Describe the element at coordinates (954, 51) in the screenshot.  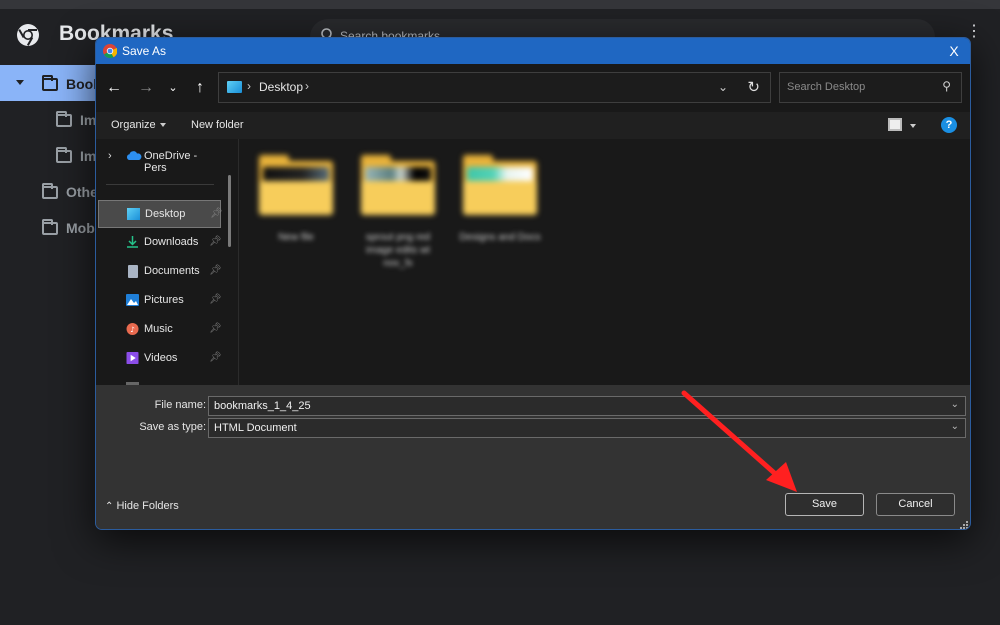
I see `close-button: X` at that location.